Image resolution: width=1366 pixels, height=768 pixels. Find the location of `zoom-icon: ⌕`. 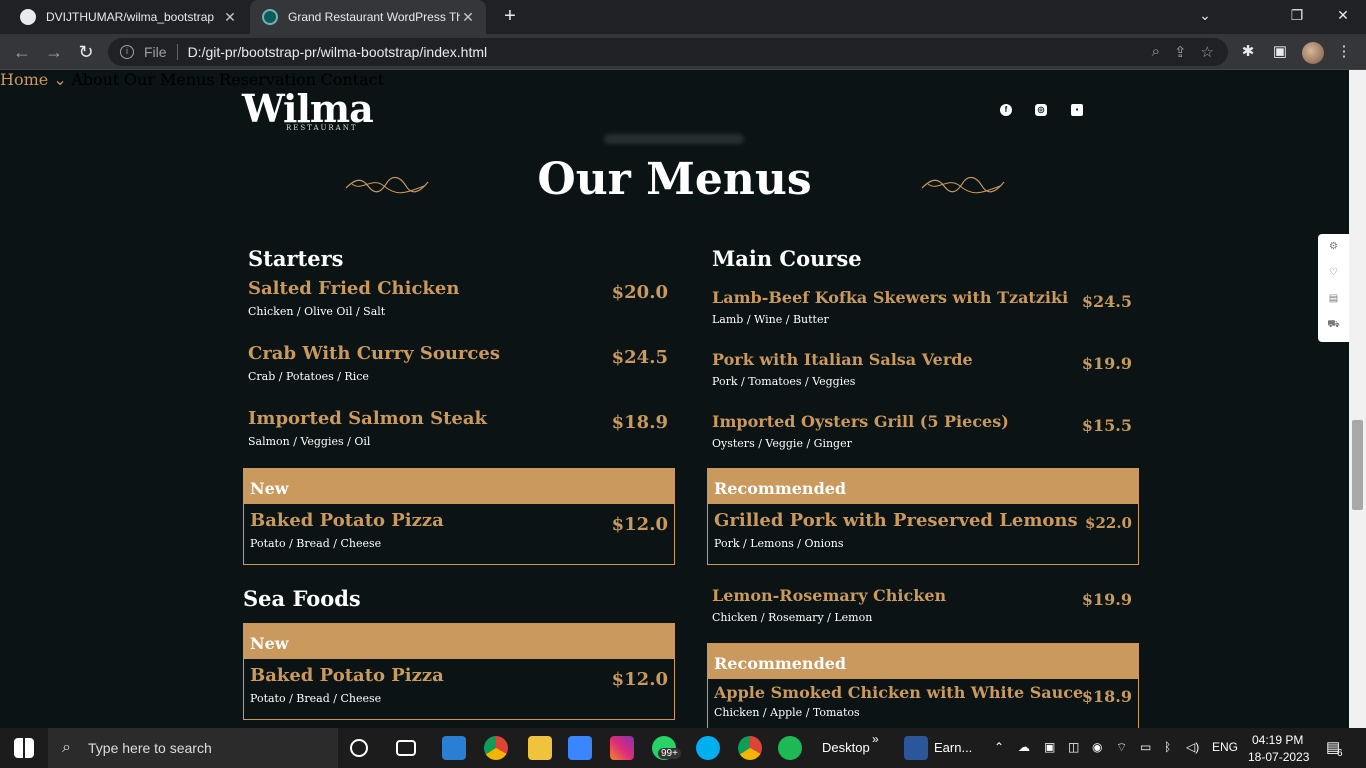

zoom-icon: ⌕ is located at coordinates (1156, 52).